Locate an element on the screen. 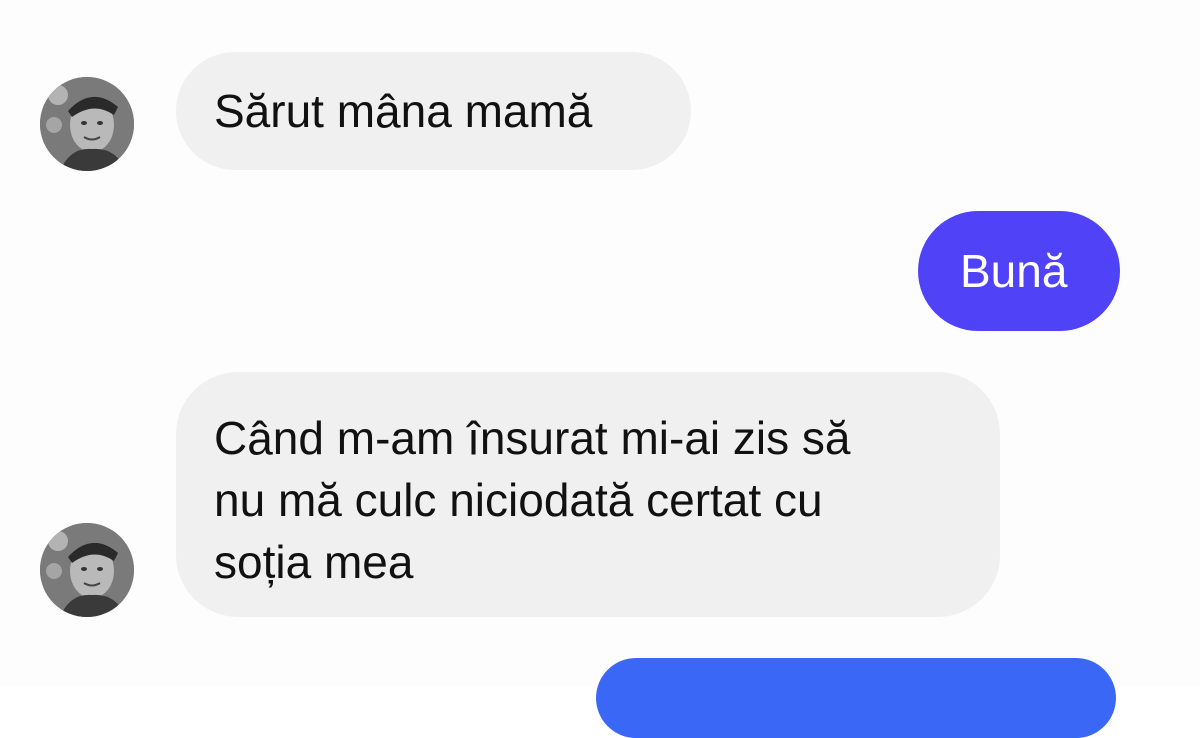  message-bubble-outgoing is located at coordinates (856, 698).